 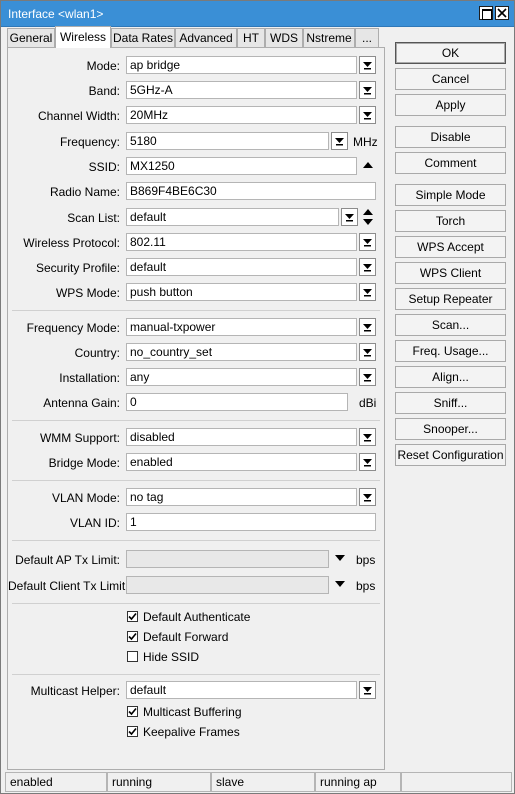 What do you see at coordinates (284, 38) in the screenshot?
I see `tab-wds: WDS` at bounding box center [284, 38].